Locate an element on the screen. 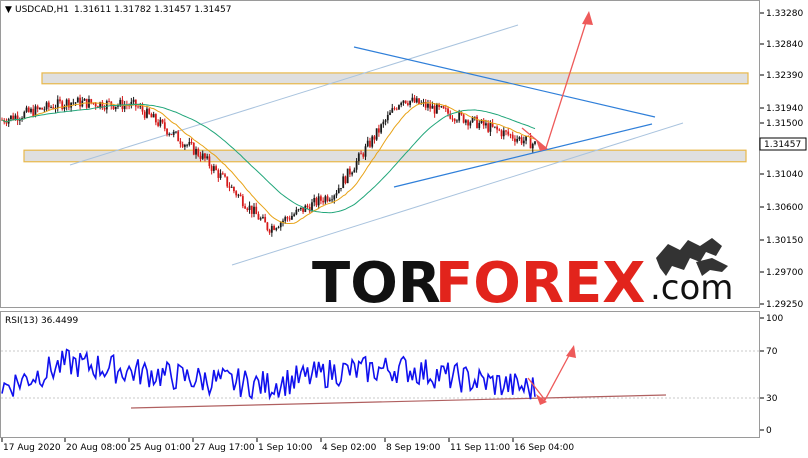 The height and width of the screenshot is (458, 808). price-tick: 1.30150 is located at coordinates (781, 241).